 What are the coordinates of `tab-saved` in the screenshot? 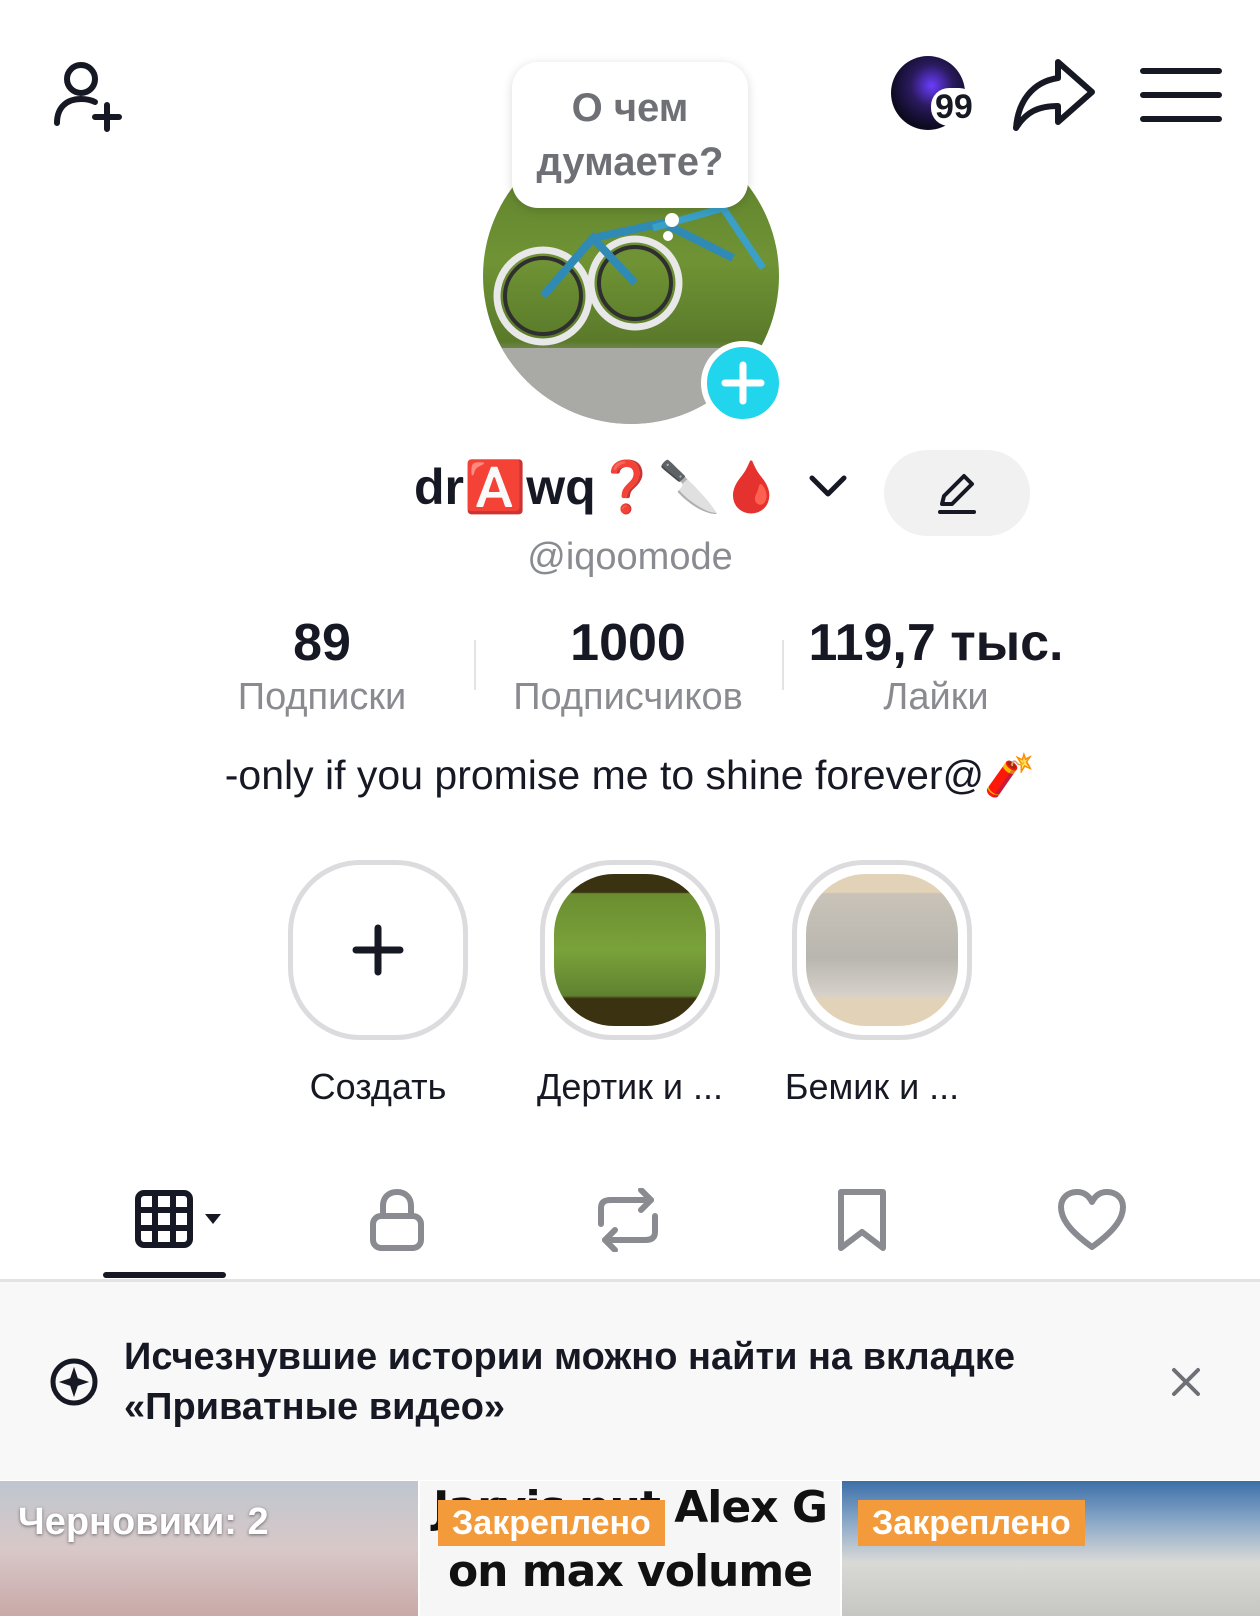 It's located at (862, 1220).